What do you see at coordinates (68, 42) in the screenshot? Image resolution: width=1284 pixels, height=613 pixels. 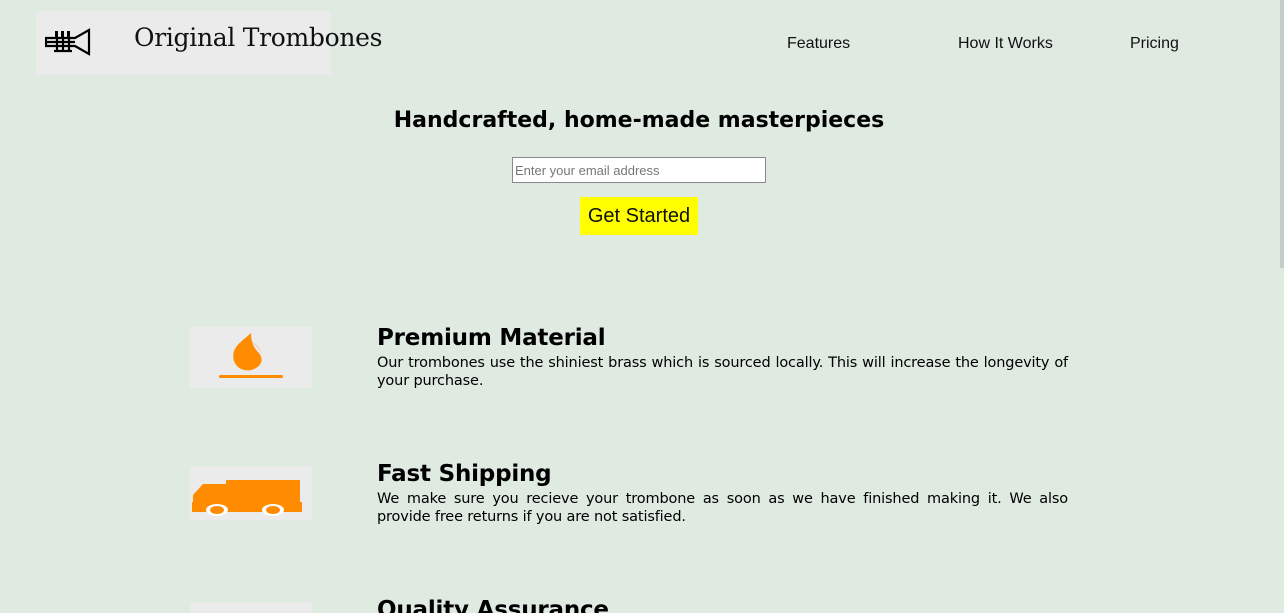 I see `trumpet-icon` at bounding box center [68, 42].